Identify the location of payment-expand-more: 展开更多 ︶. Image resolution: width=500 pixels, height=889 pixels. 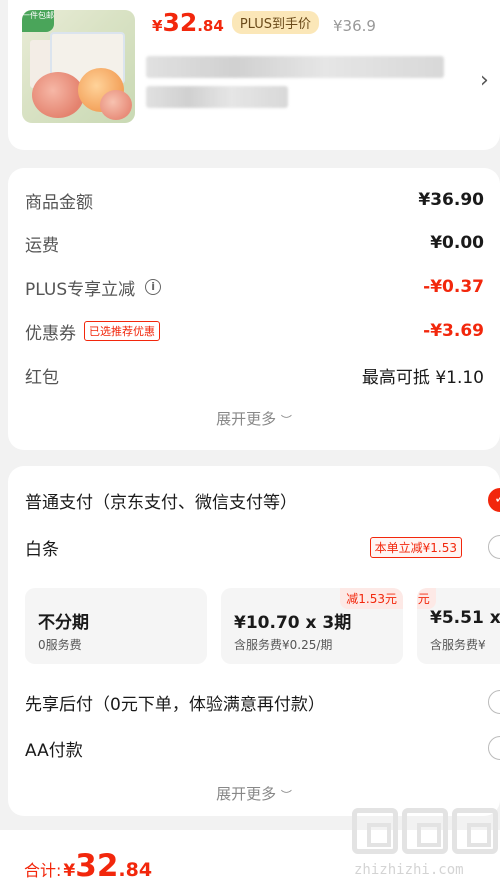
(254, 793).